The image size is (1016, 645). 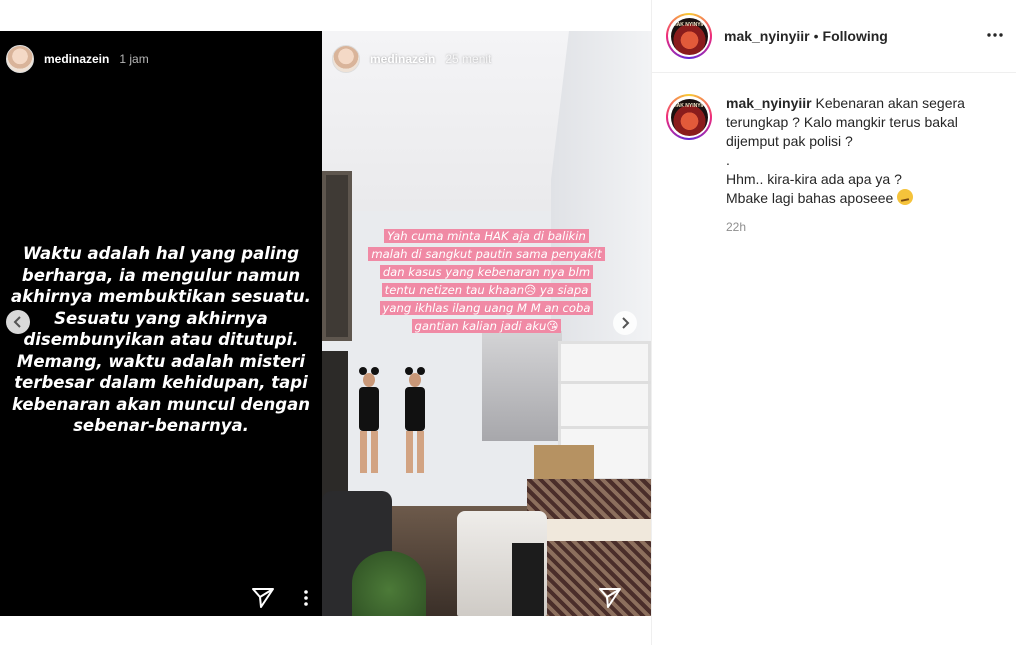 I want to click on caption-line: tentu netizen tau khaan😥 ya siapa, so click(x=486, y=290).